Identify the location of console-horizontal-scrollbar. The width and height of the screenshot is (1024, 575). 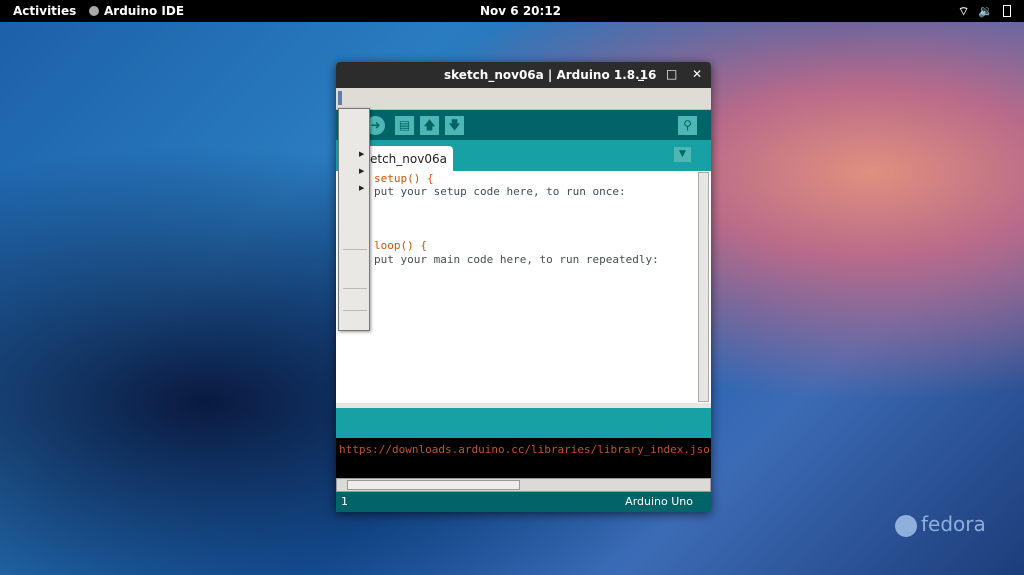
(523, 485).